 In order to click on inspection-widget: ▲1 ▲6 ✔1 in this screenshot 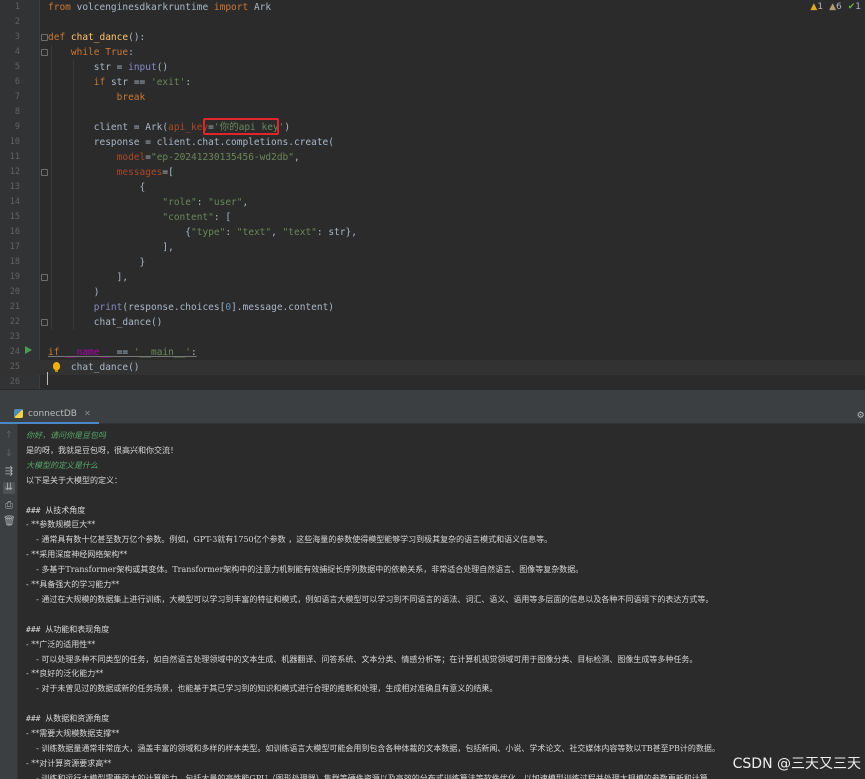, I will do `click(835, 7)`.